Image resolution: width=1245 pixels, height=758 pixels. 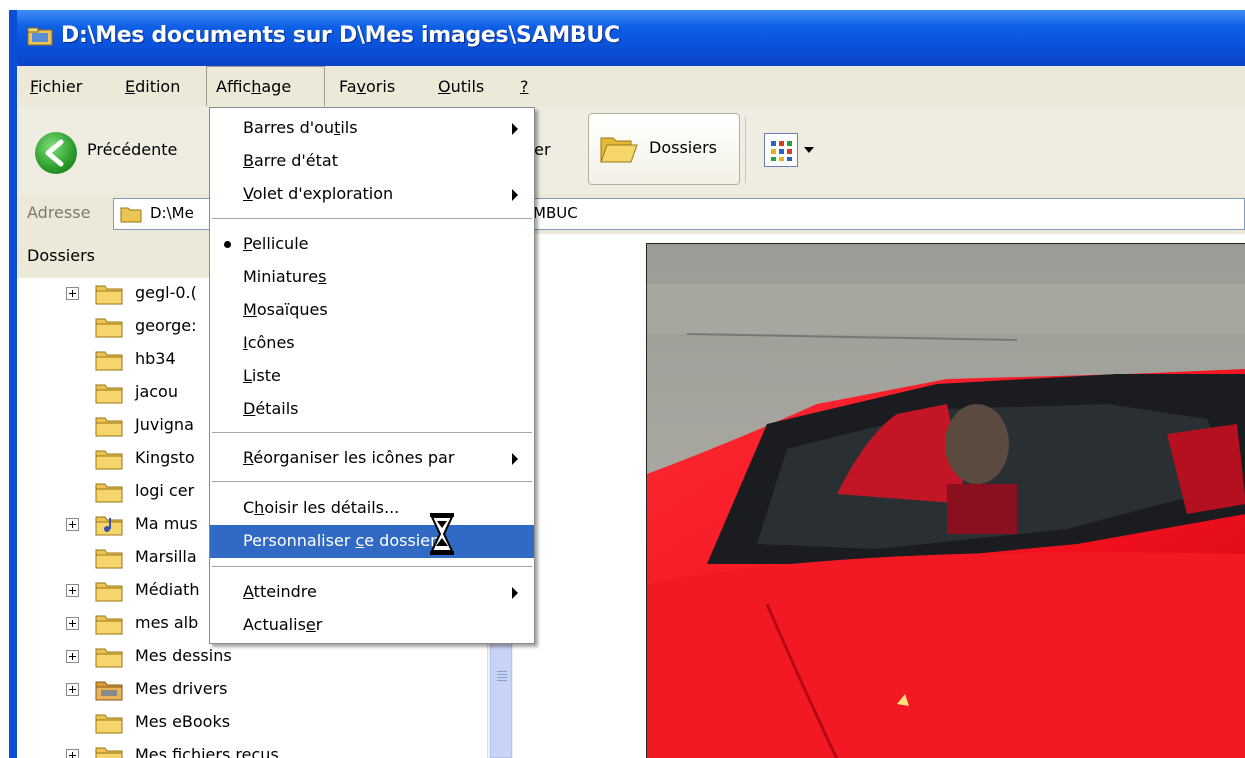 I want to click on menu-outils: Outils, so click(x=461, y=86).